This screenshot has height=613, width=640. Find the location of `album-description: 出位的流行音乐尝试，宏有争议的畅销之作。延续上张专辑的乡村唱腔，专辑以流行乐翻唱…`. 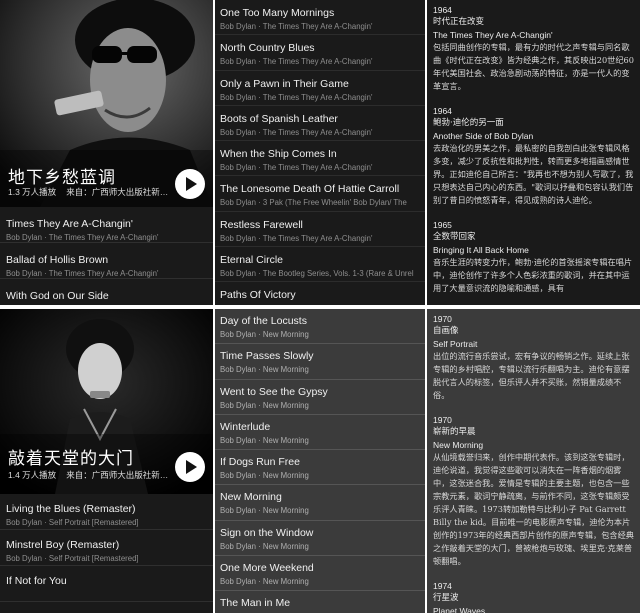

album-description: 出位的流行音乐尝试，宏有争议的畅销之作。延续上张专辑的乡村唱腔，专辑以流行乐翻唱… is located at coordinates (531, 375).